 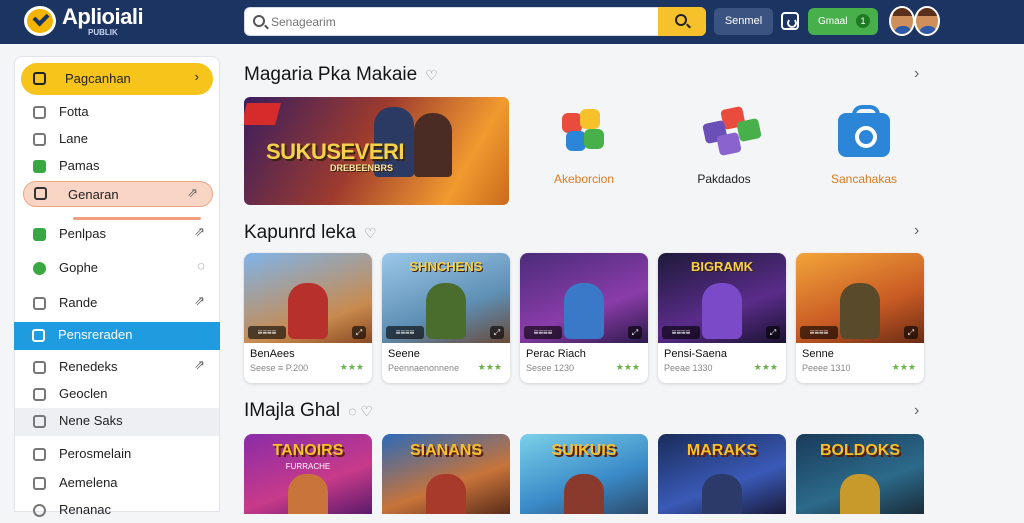 I want to click on sidebar-item-11: Nene Saks, so click(x=117, y=422).